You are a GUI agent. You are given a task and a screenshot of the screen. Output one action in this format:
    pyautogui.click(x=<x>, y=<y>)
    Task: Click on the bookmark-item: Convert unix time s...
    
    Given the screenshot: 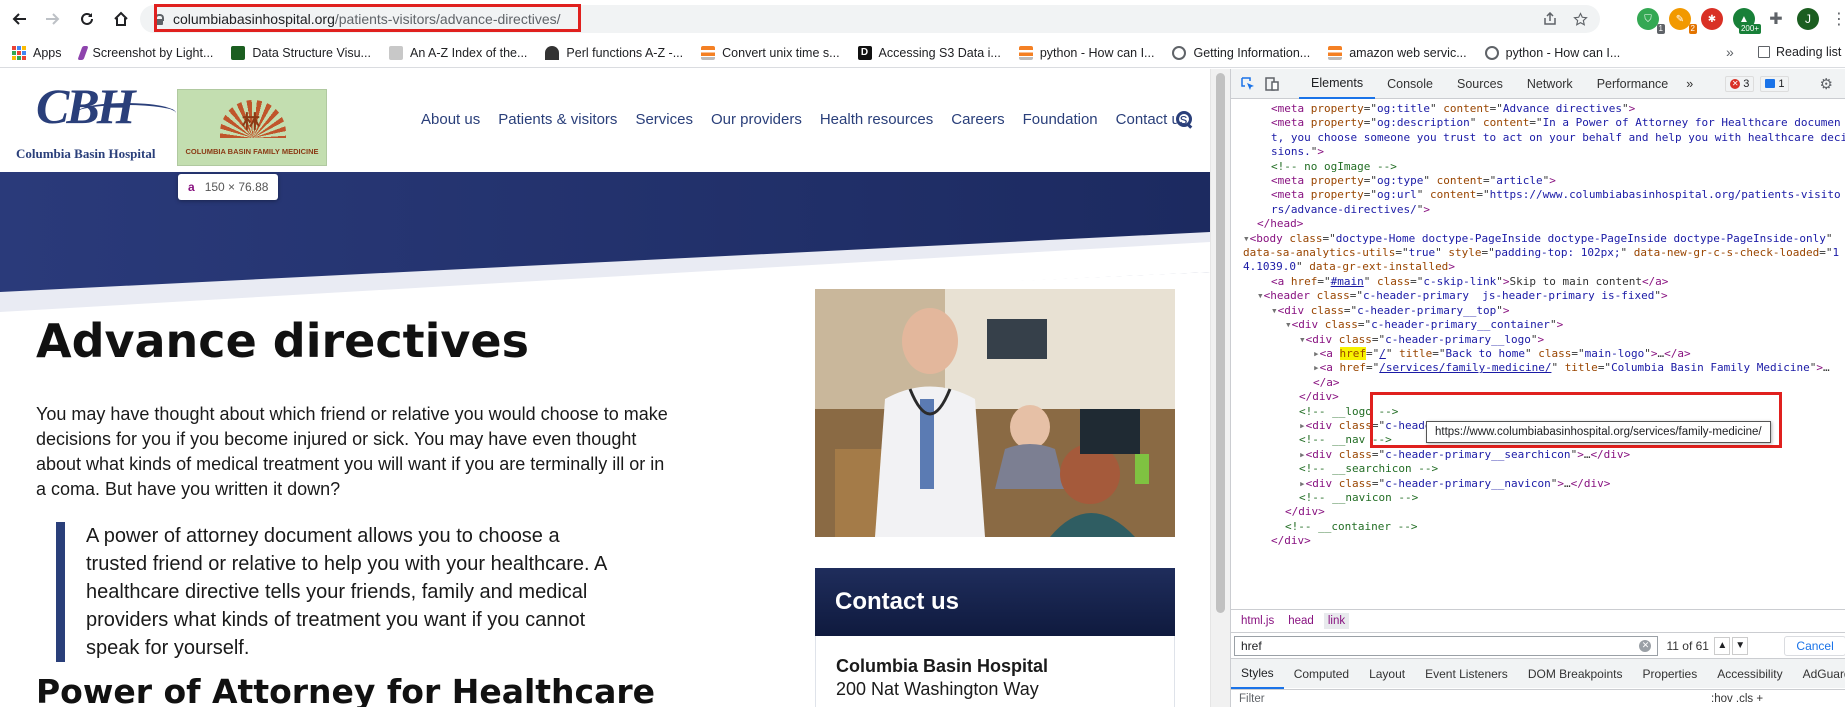 What is the action you would take?
    pyautogui.click(x=770, y=52)
    